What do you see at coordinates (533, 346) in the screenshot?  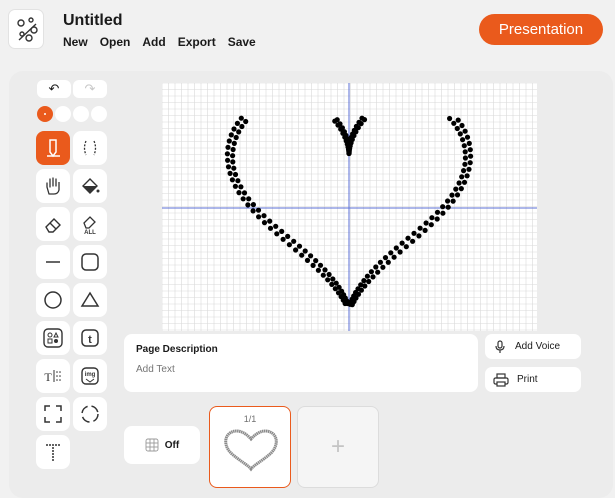 I see `add-voice-button: Add Voice` at bounding box center [533, 346].